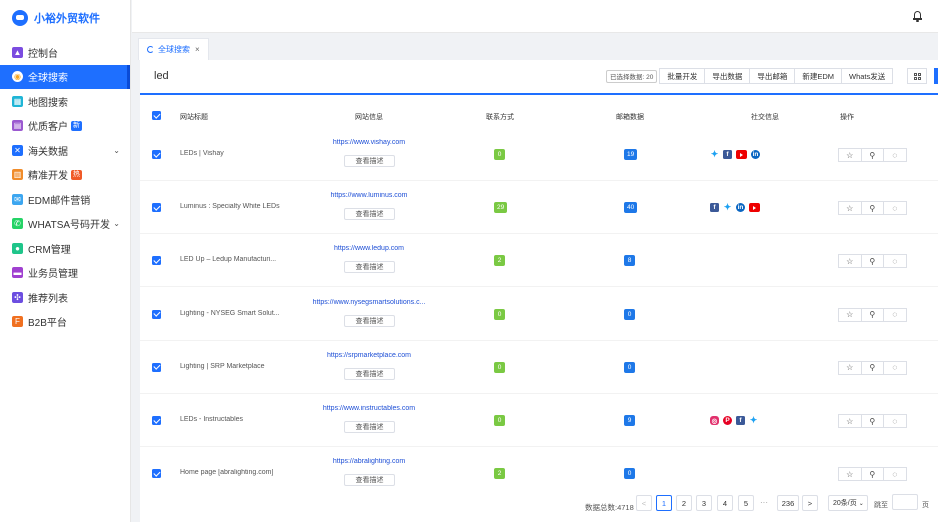 This screenshot has width=938, height=522. What do you see at coordinates (65, 322) in the screenshot?
I see `sidebar-item-11: F B2B平台` at bounding box center [65, 322].